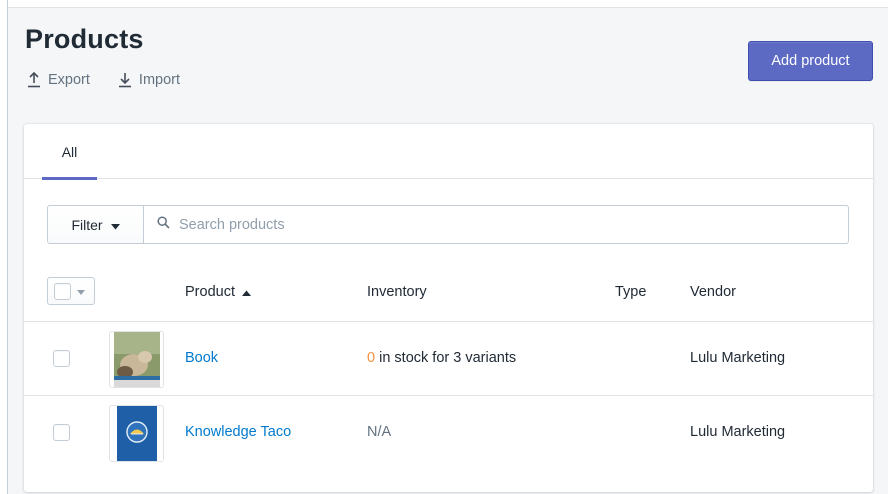 This screenshot has height=494, width=888. Describe the element at coordinates (371, 358) in the screenshot. I see `inventory-count: 0` at that location.